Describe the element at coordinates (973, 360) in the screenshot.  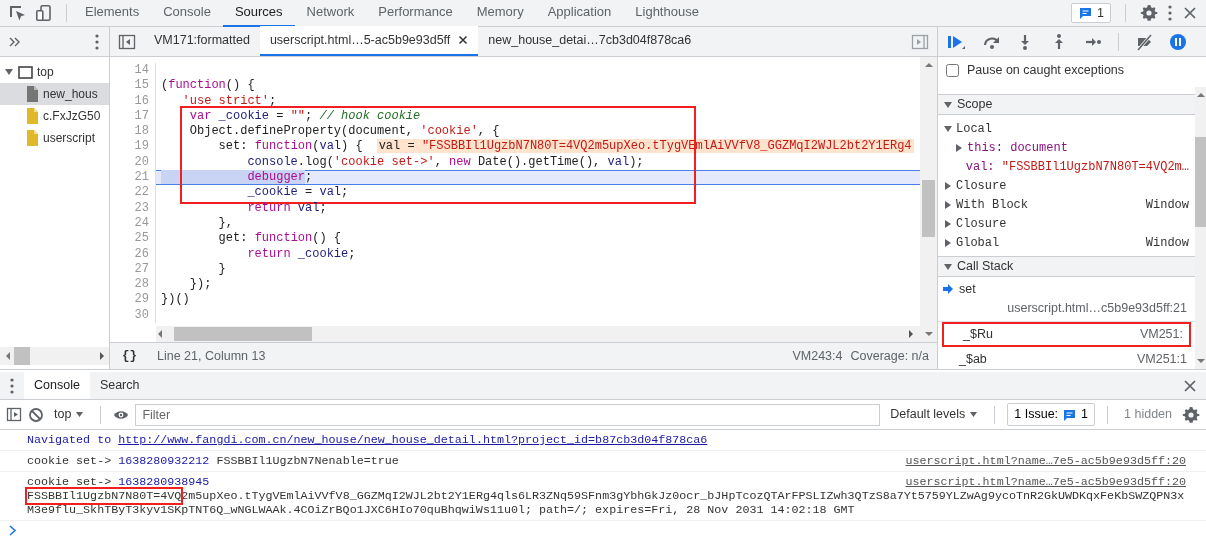
I see `function-name: _$ab` at that location.